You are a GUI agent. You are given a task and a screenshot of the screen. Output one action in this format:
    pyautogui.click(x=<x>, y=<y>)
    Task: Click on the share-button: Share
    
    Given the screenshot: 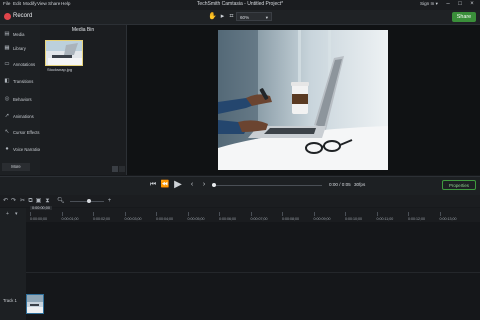 What is the action you would take?
    pyautogui.click(x=464, y=17)
    